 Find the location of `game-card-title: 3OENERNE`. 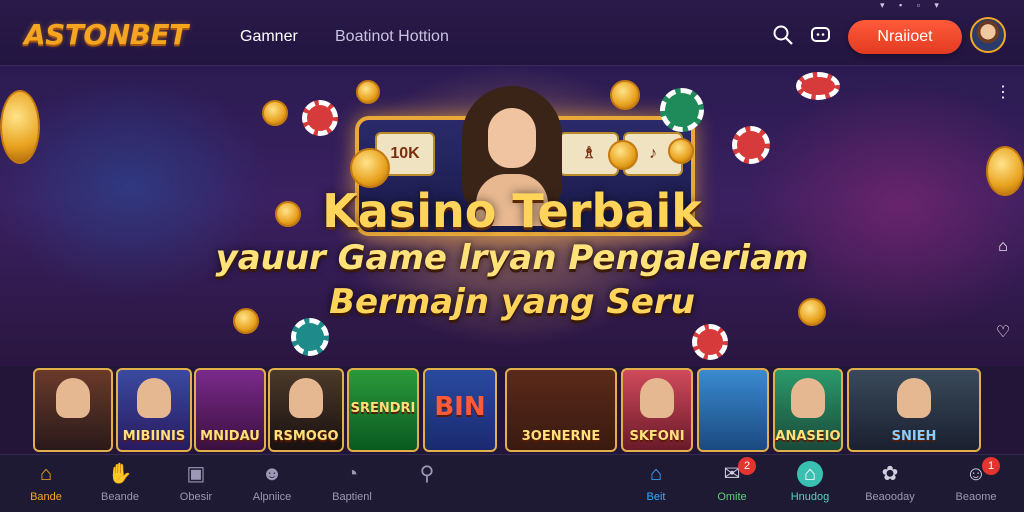

game-card-title: 3OENERNE is located at coordinates (561, 436).